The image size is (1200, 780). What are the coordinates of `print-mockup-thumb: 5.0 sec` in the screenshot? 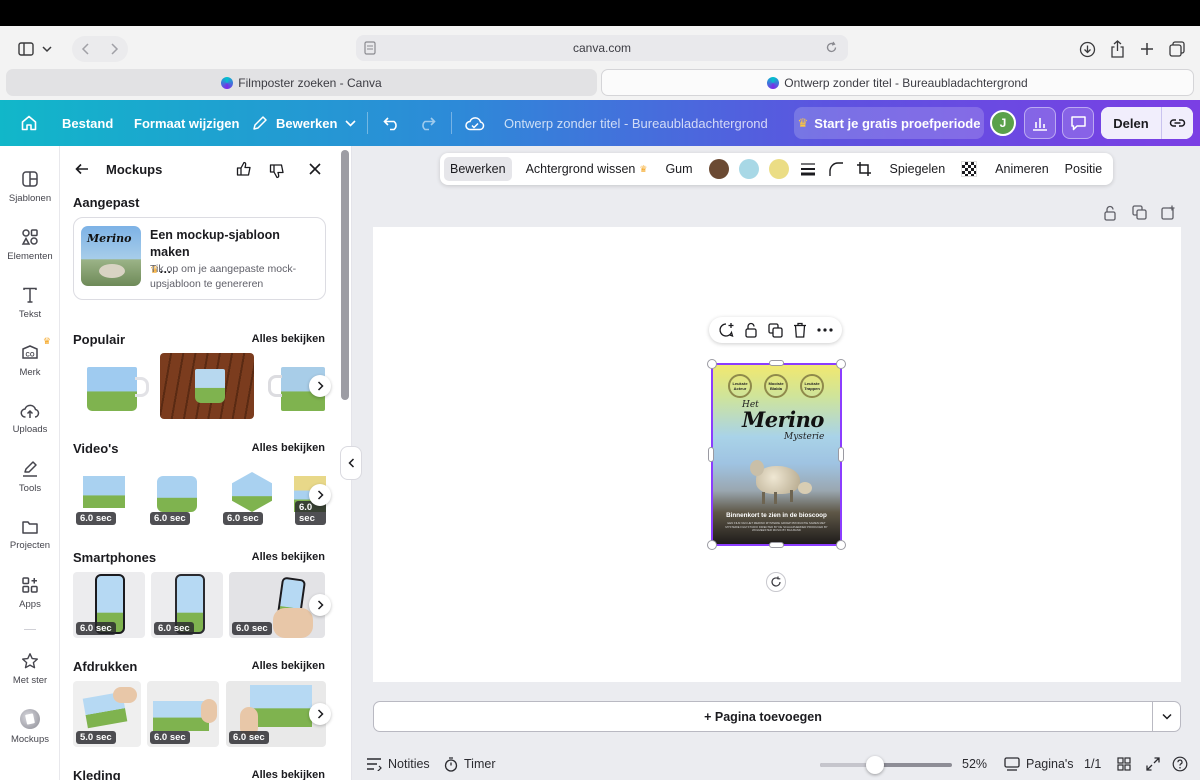 It's located at (107, 714).